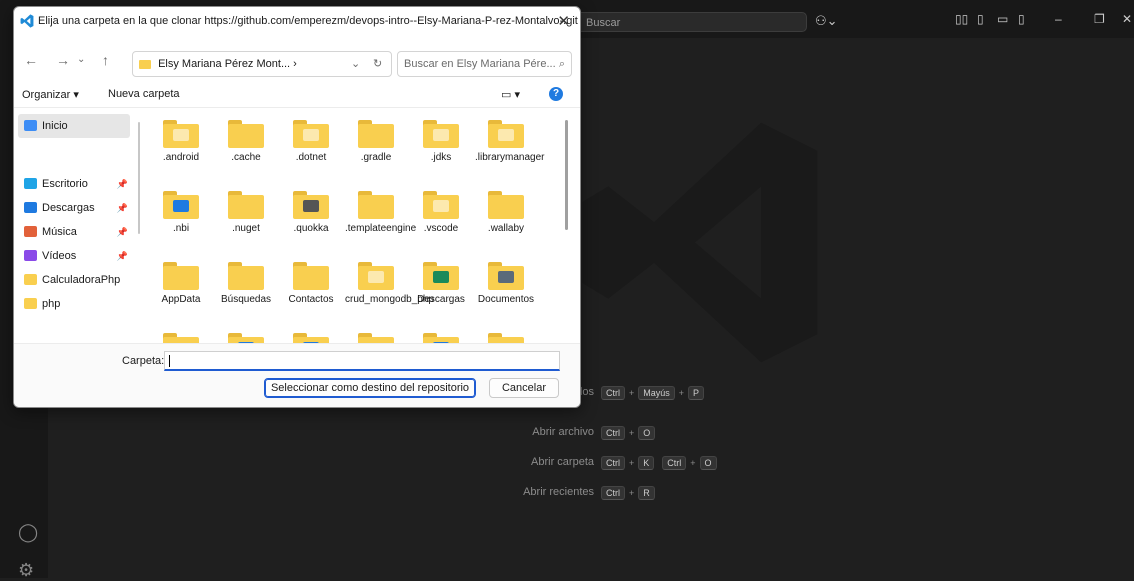  Describe the element at coordinates (246, 207) in the screenshot. I see `folder-item: .nuget` at that location.